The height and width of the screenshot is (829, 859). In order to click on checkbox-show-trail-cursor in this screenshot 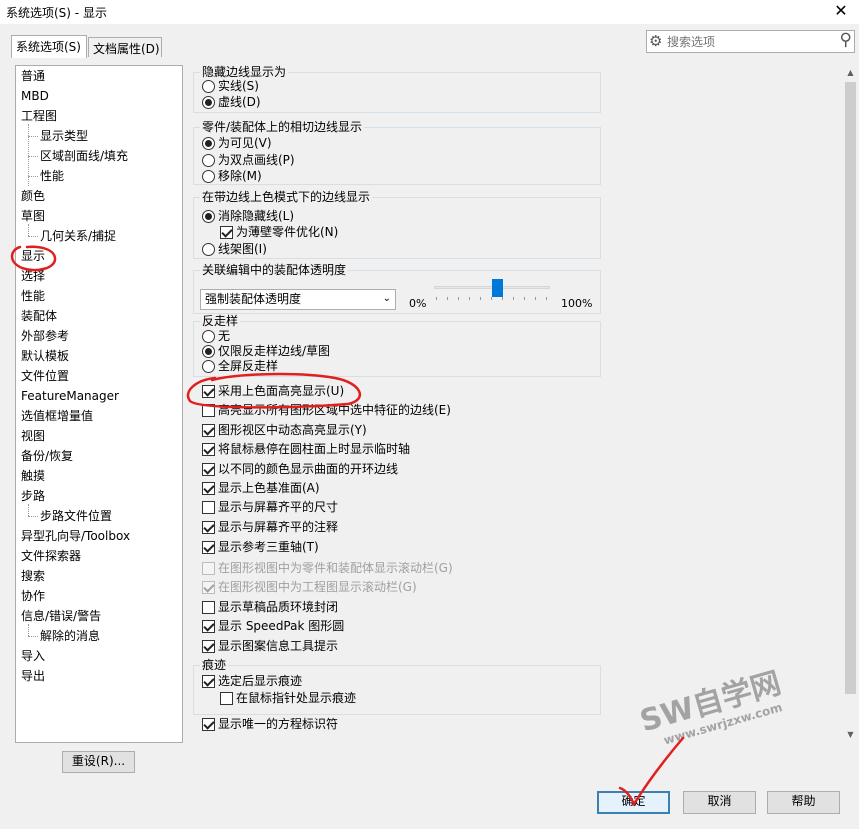, I will do `click(226, 698)`.